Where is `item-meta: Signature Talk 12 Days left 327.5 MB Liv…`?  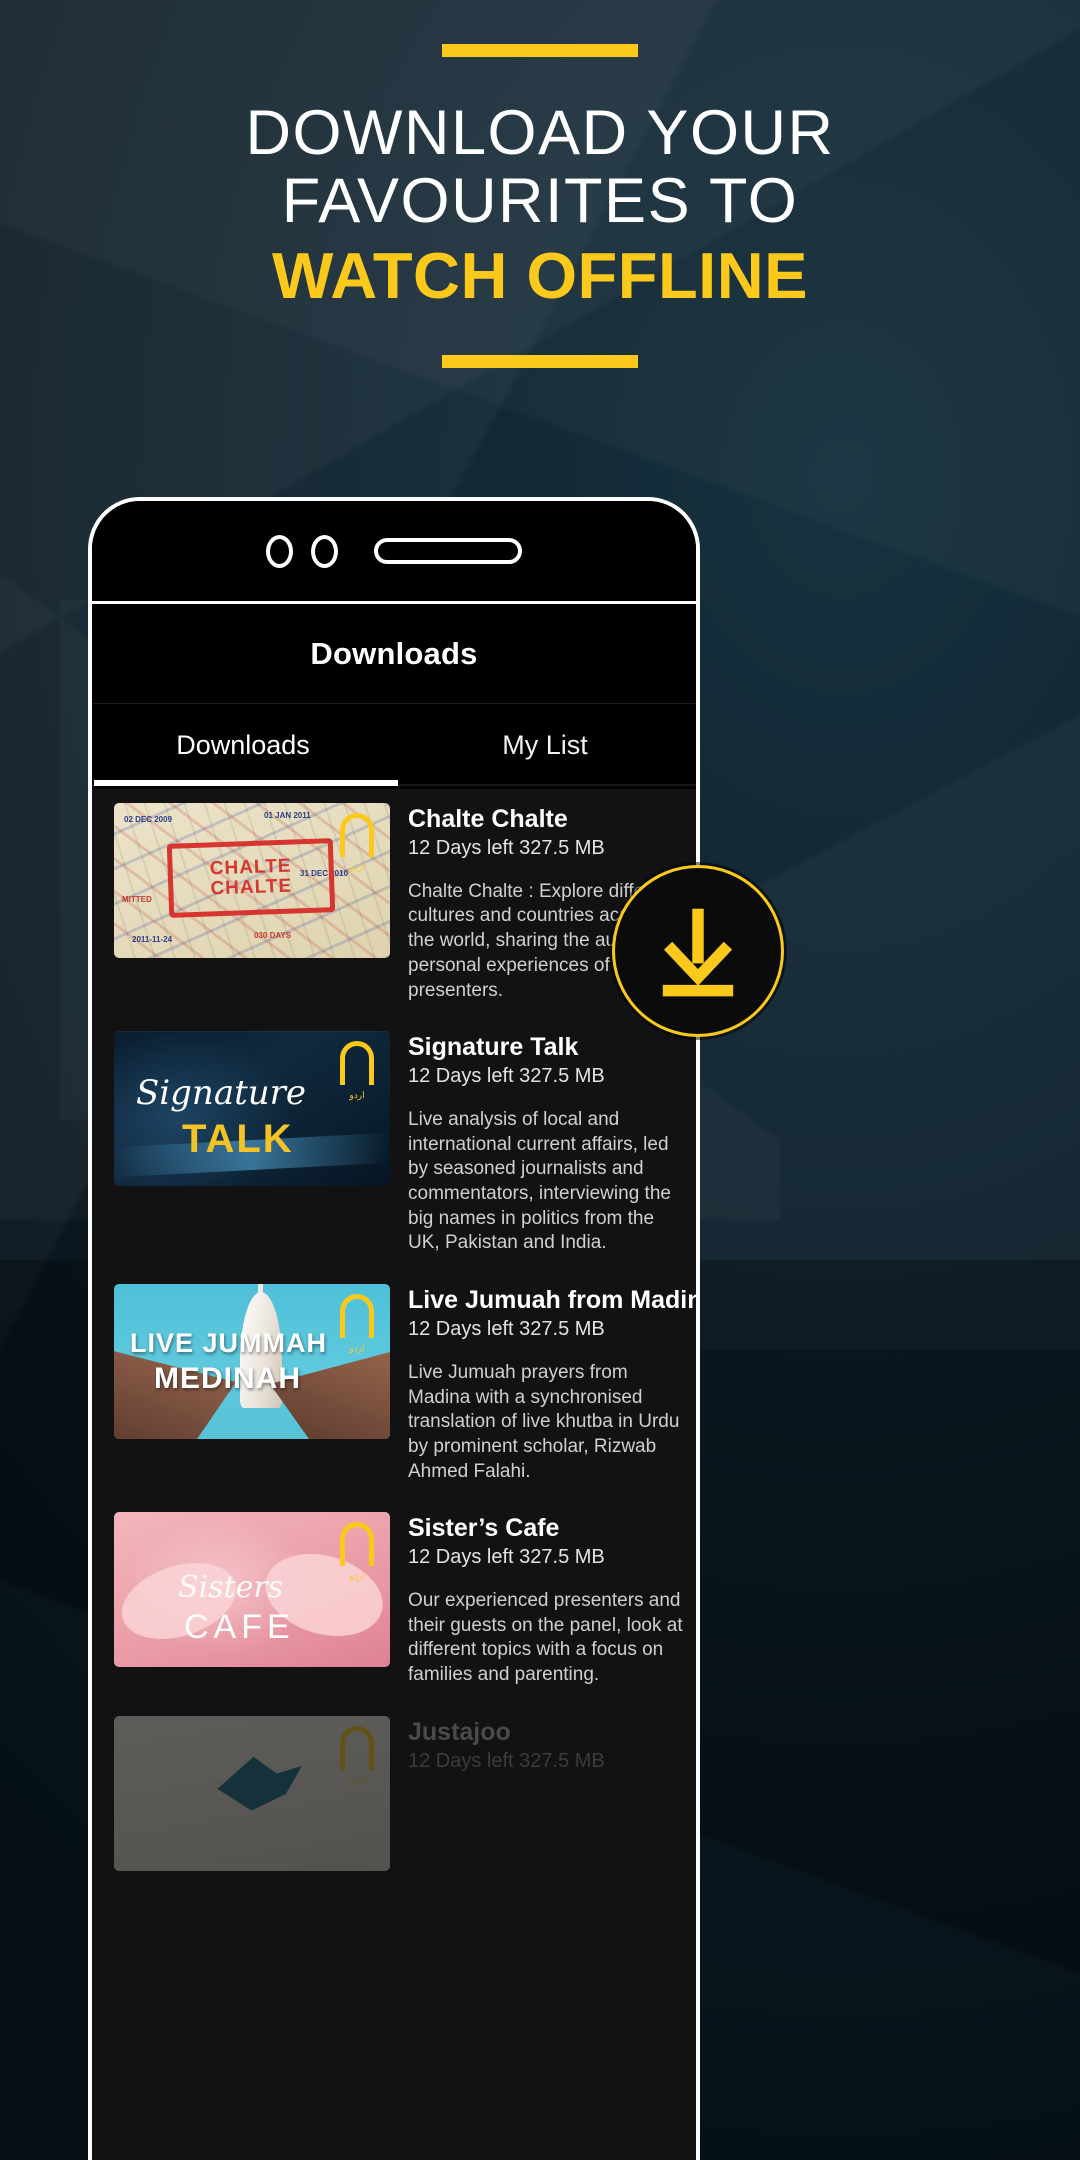 item-meta: Signature Talk 12 Days left 327.5 MB Liv… is located at coordinates (546, 1143).